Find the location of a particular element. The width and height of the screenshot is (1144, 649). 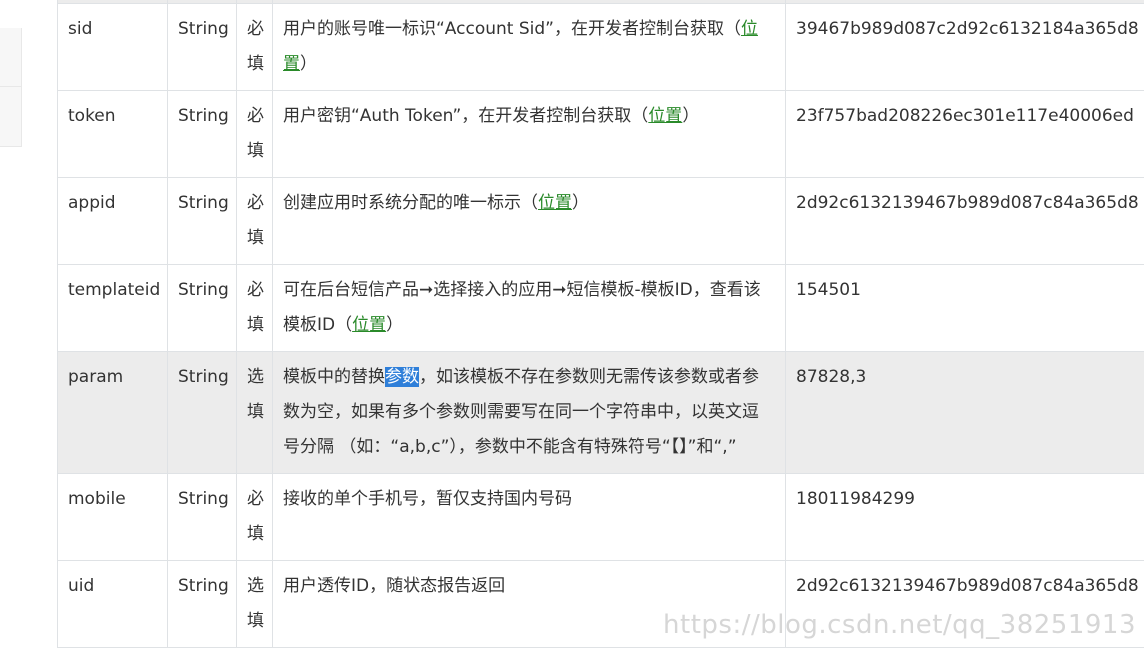

param-name: mobile is located at coordinates (112, 517).